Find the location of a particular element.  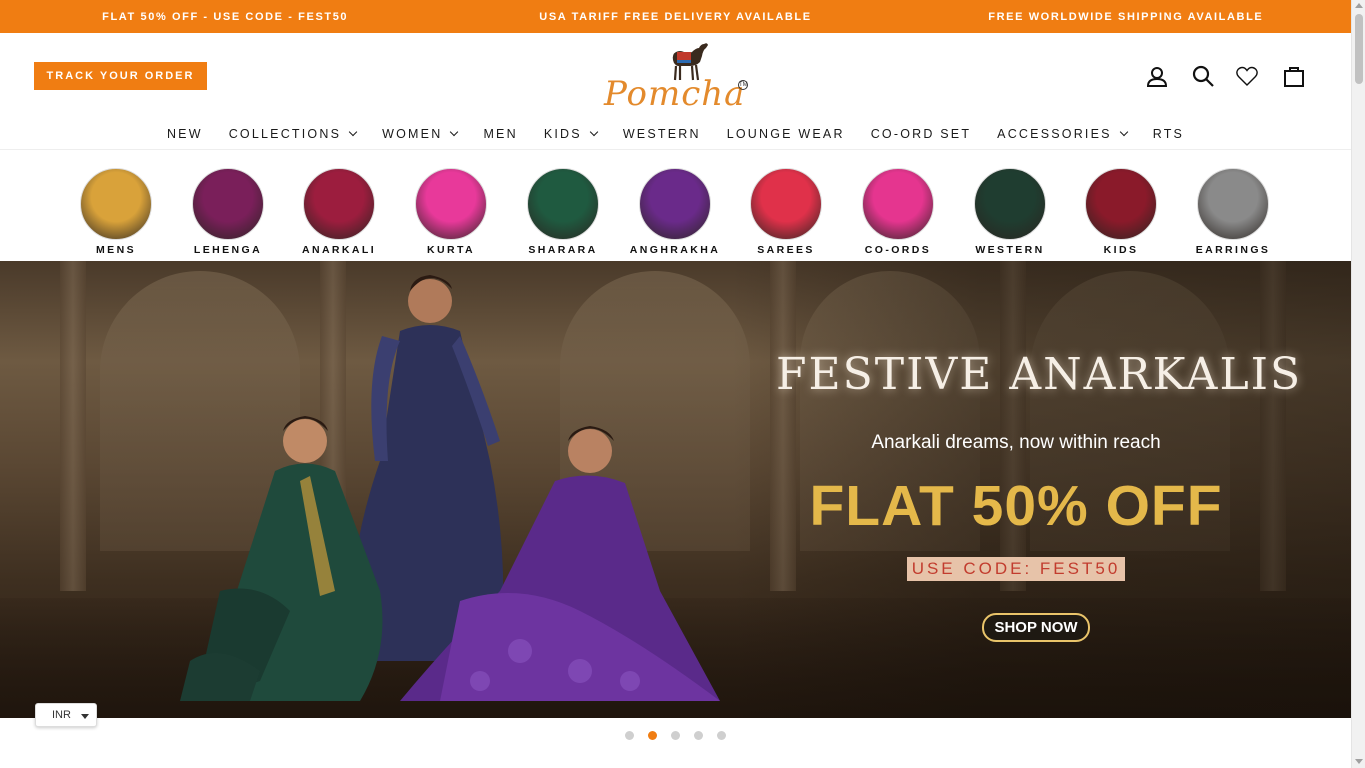

nav-item-collections: COLLECTIONS is located at coordinates (292, 134).